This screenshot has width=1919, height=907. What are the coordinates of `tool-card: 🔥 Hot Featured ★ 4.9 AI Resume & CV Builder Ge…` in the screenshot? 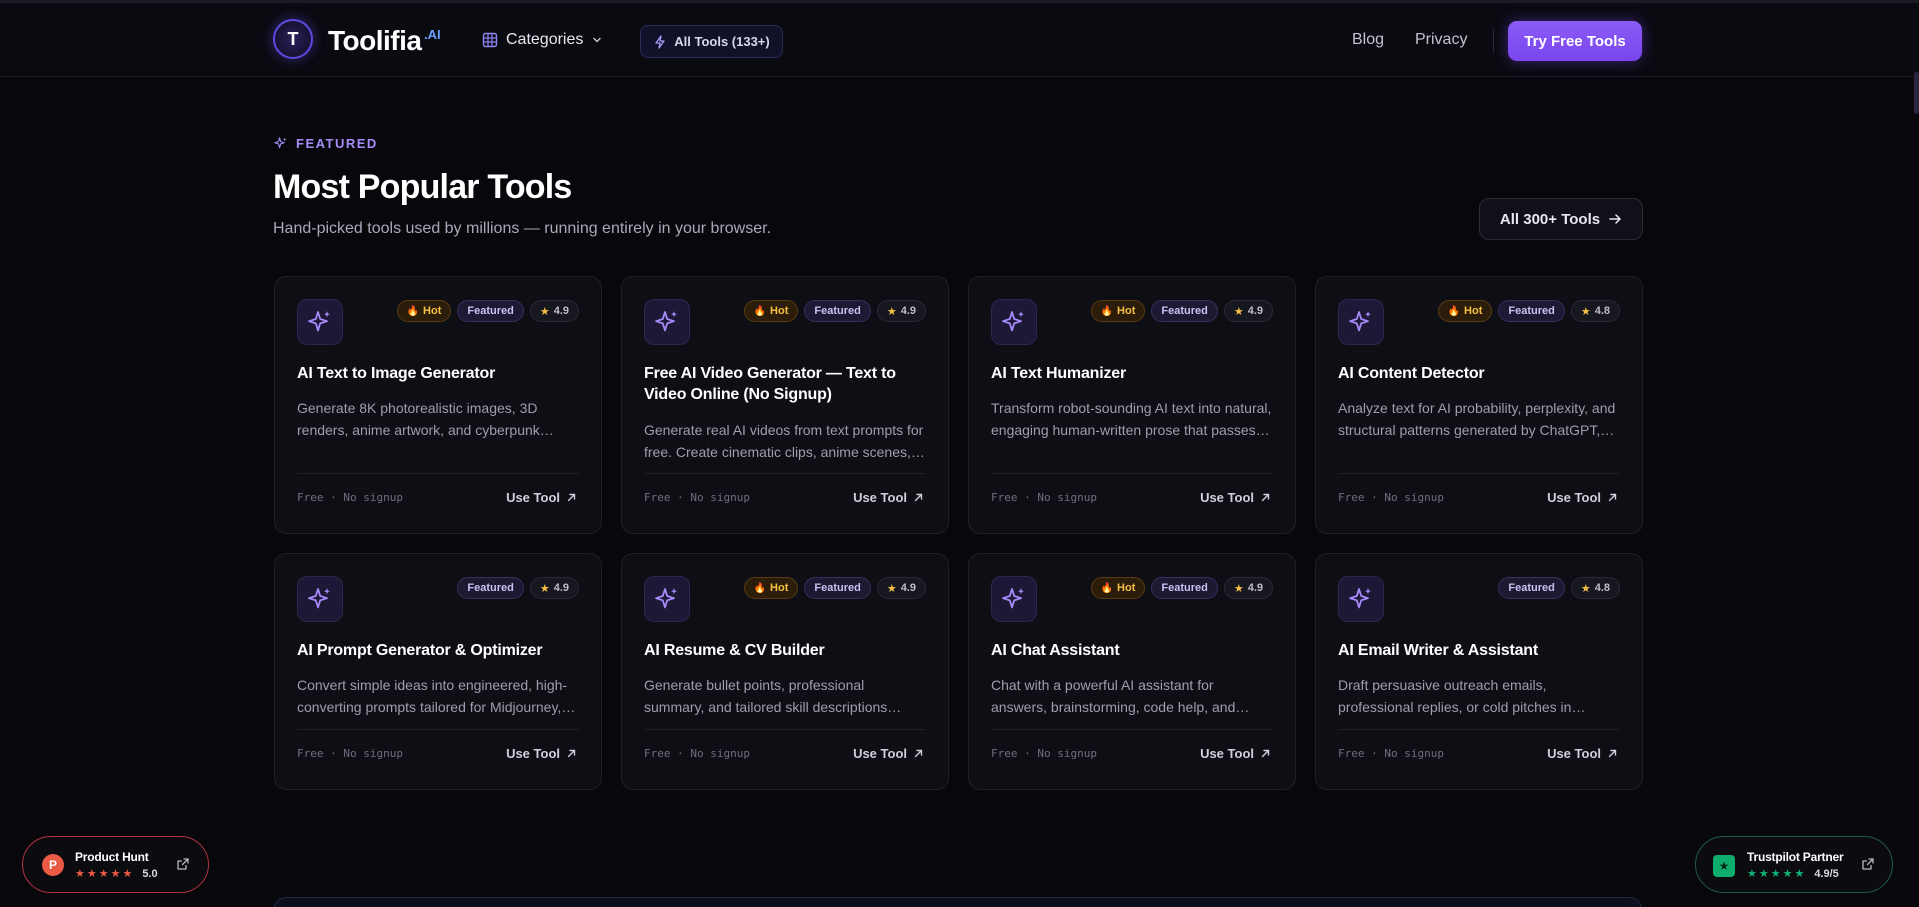 It's located at (785, 671).